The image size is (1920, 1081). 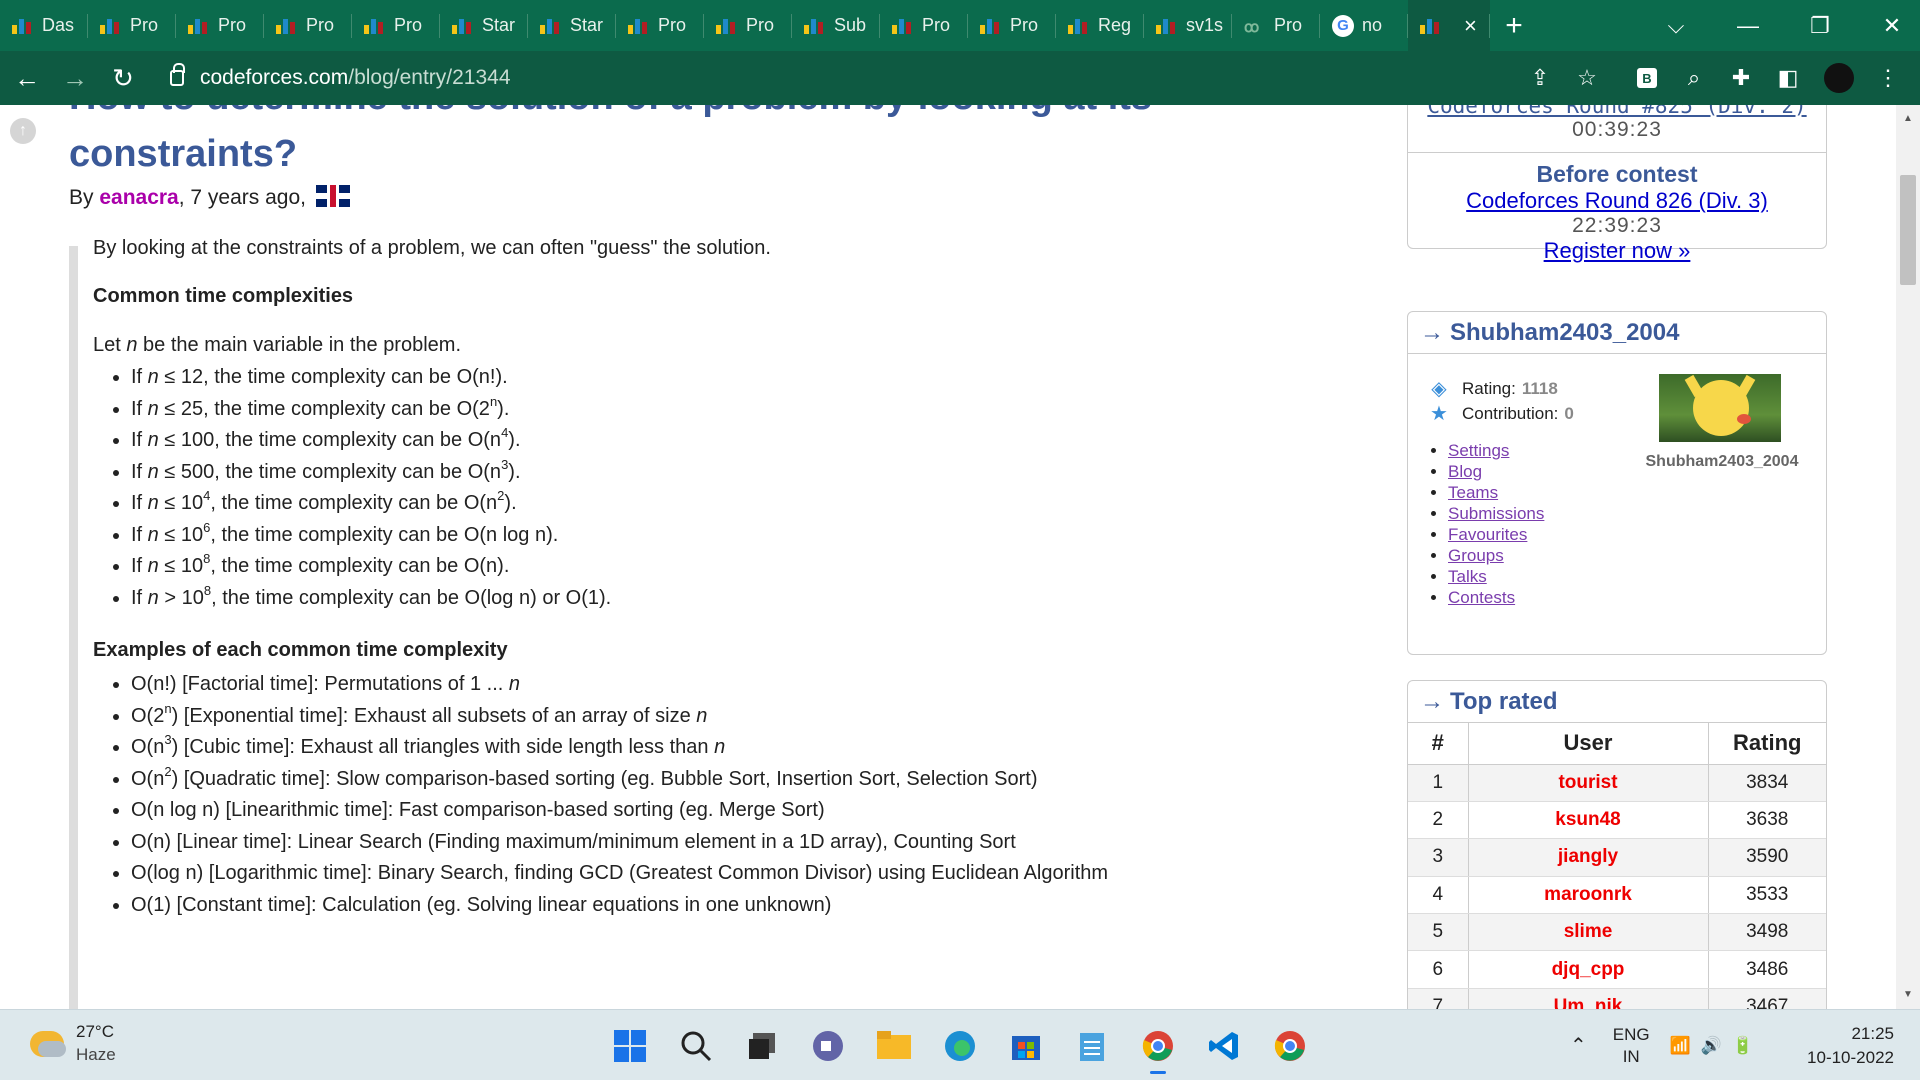 I want to click on user-menu-item: Favourites, so click(x=1496, y=534).